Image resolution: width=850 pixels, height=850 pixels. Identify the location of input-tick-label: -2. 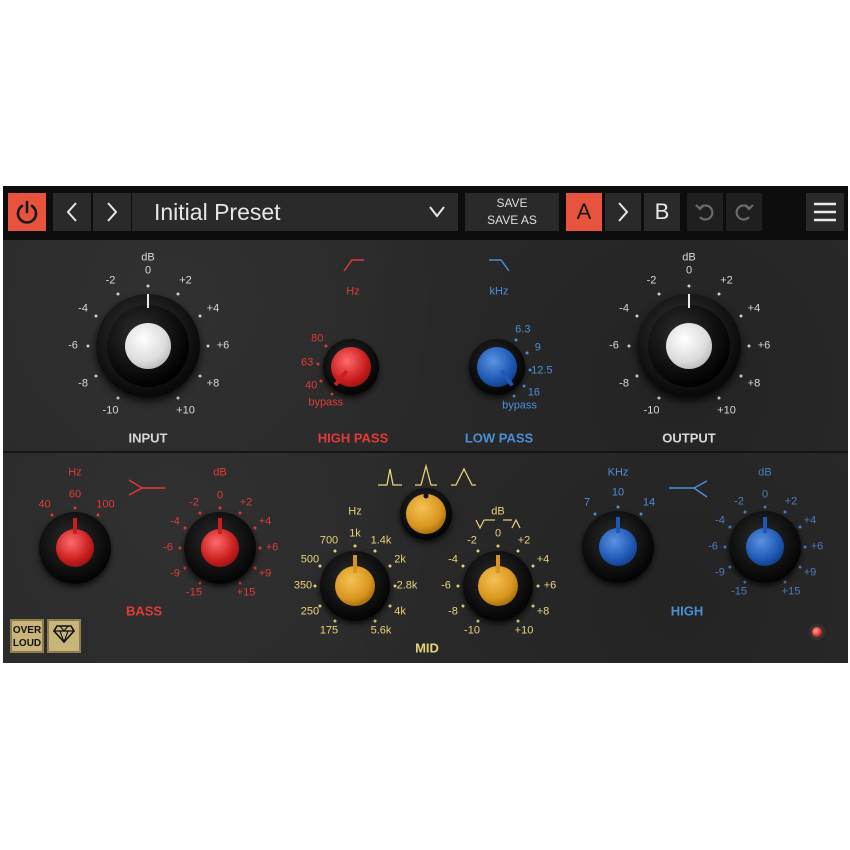
(110, 280).